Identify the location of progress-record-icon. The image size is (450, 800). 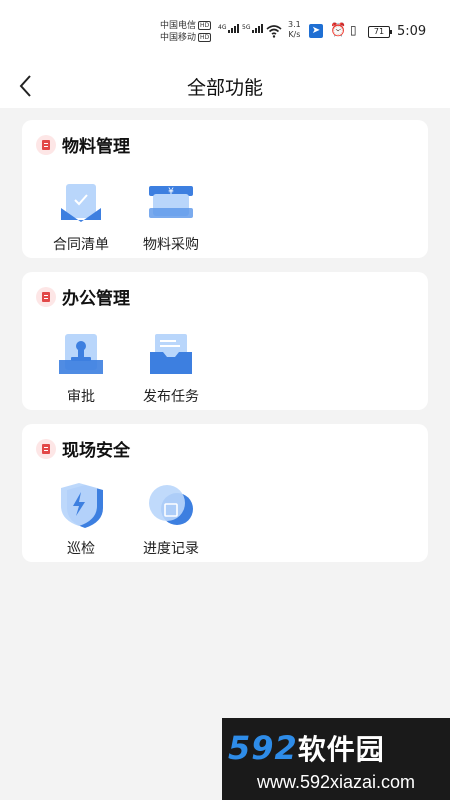
(171, 505).